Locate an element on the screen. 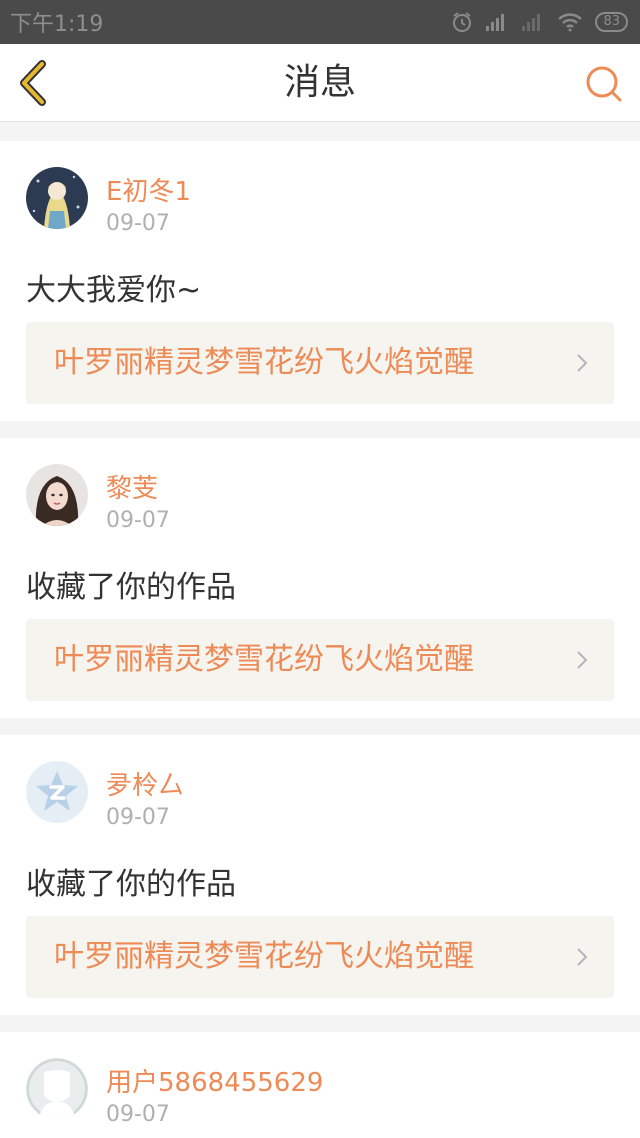  username: 黎芰 is located at coordinates (132, 486).